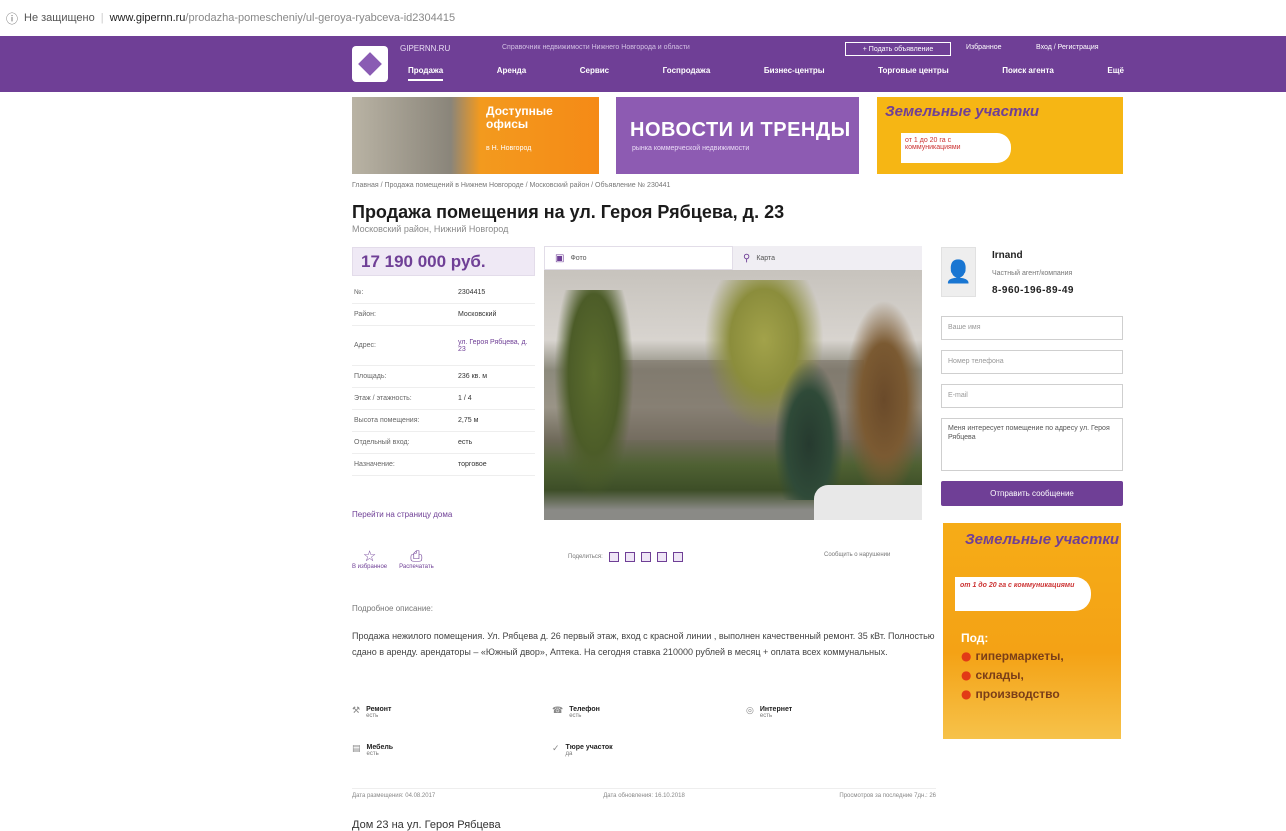 The width and height of the screenshot is (1286, 831). I want to click on fact-key: Адрес:, so click(365, 345).